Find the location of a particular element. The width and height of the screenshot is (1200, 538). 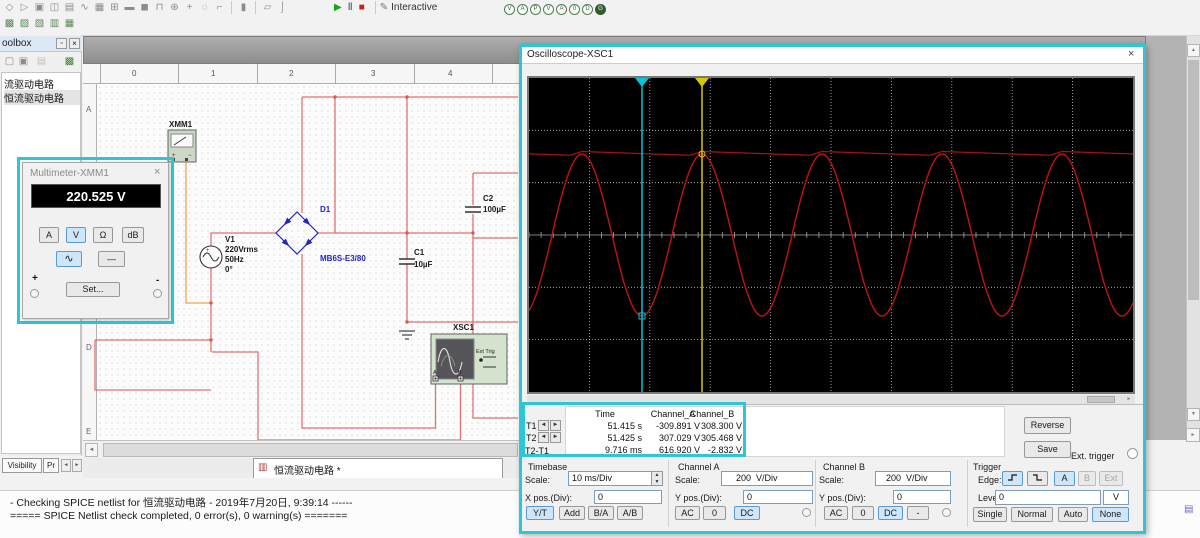

wave-icon: ∿ is located at coordinates (84, 7).